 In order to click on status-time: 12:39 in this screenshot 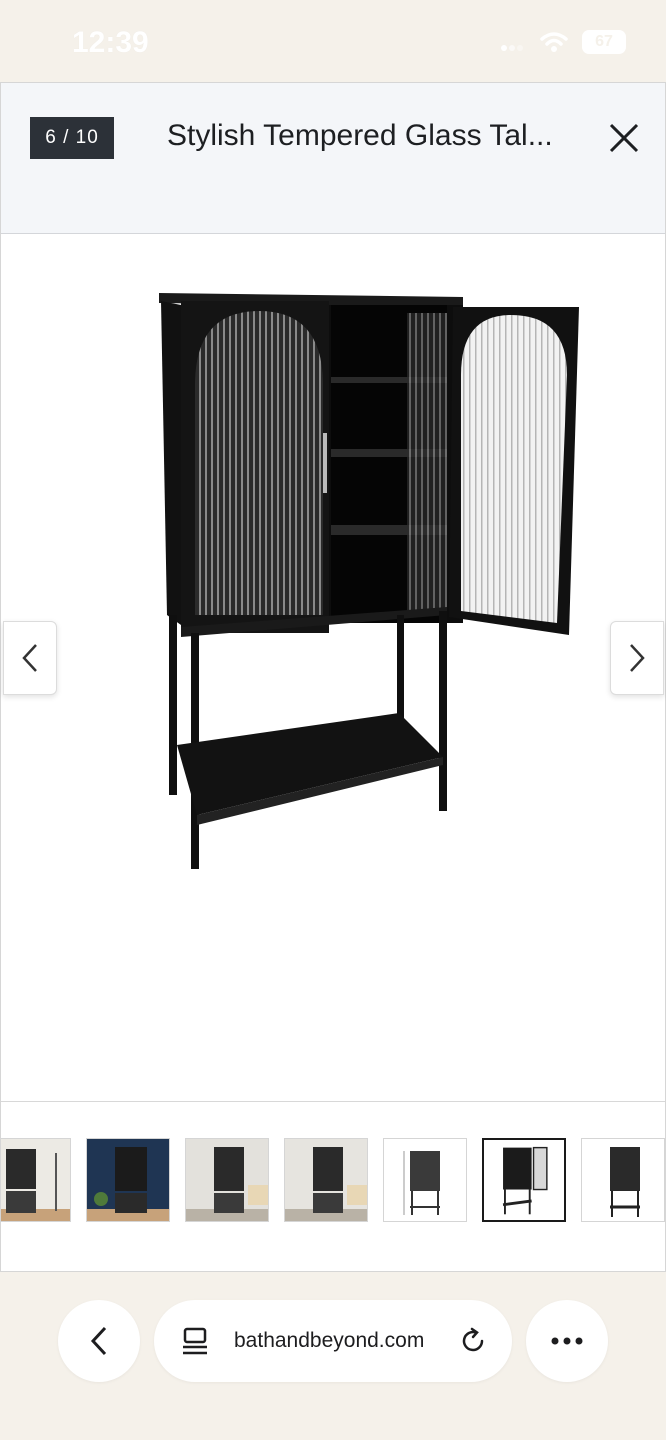, I will do `click(110, 42)`.